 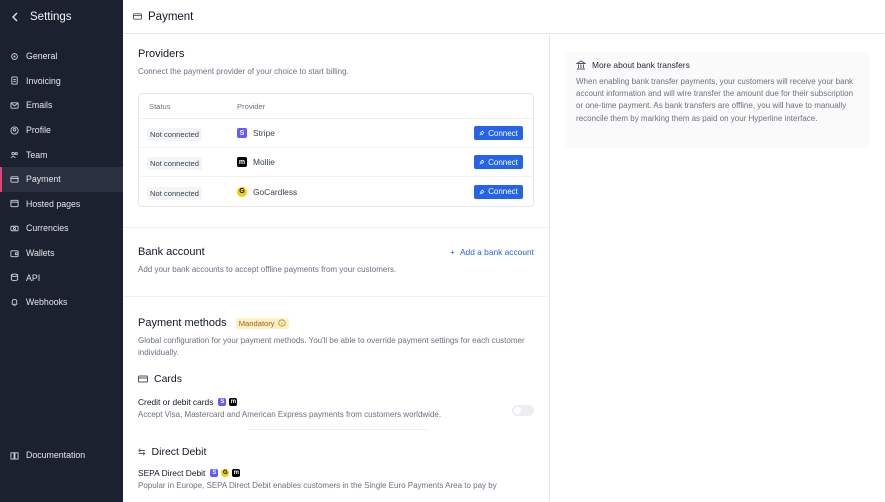 What do you see at coordinates (38, 130) in the screenshot?
I see `sidebar-item-label: Profile` at bounding box center [38, 130].